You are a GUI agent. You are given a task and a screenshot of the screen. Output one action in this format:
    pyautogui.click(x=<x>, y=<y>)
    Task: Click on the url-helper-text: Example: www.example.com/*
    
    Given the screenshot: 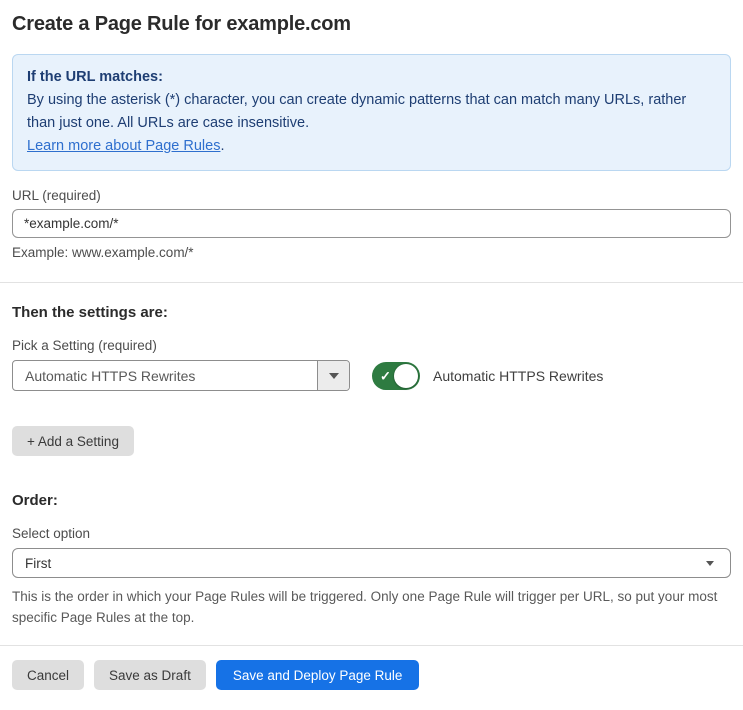 What is the action you would take?
    pyautogui.click(x=103, y=252)
    